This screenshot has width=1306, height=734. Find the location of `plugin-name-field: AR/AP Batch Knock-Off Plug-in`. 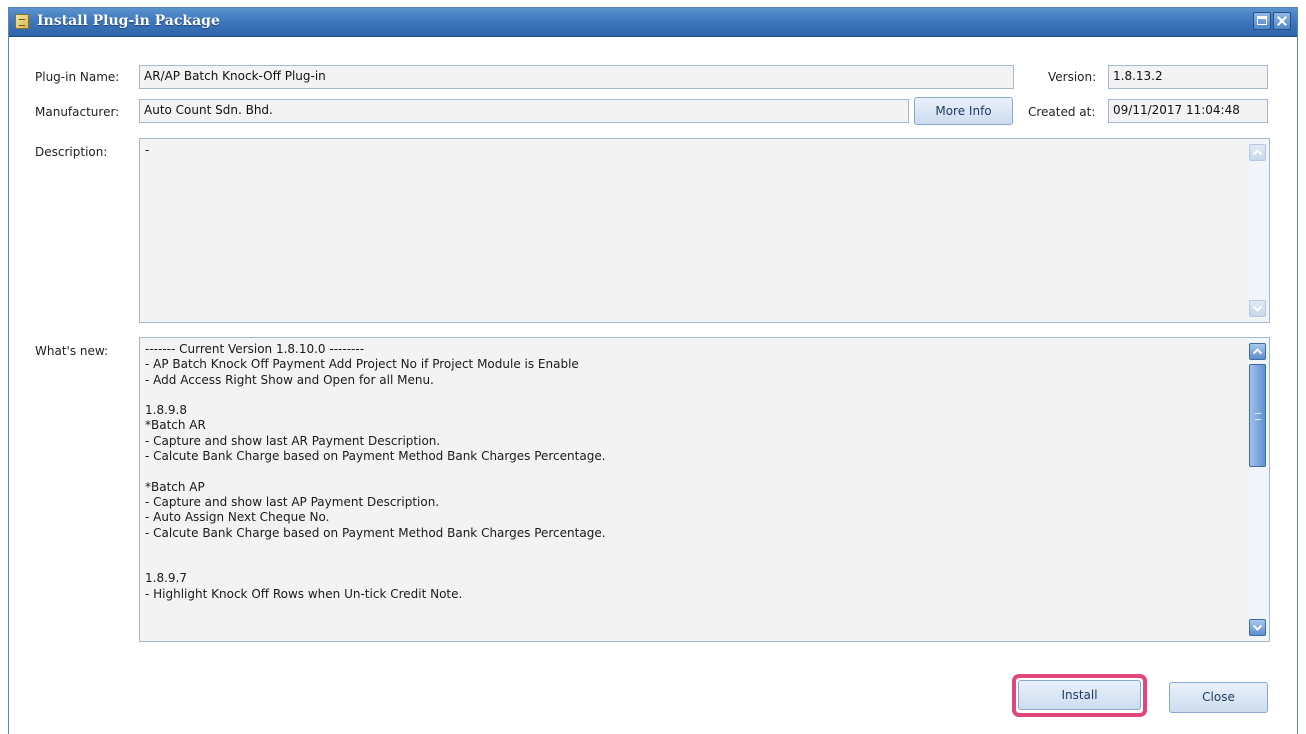

plugin-name-field: AR/AP Batch Knock-Off Plug-in is located at coordinates (576, 77).